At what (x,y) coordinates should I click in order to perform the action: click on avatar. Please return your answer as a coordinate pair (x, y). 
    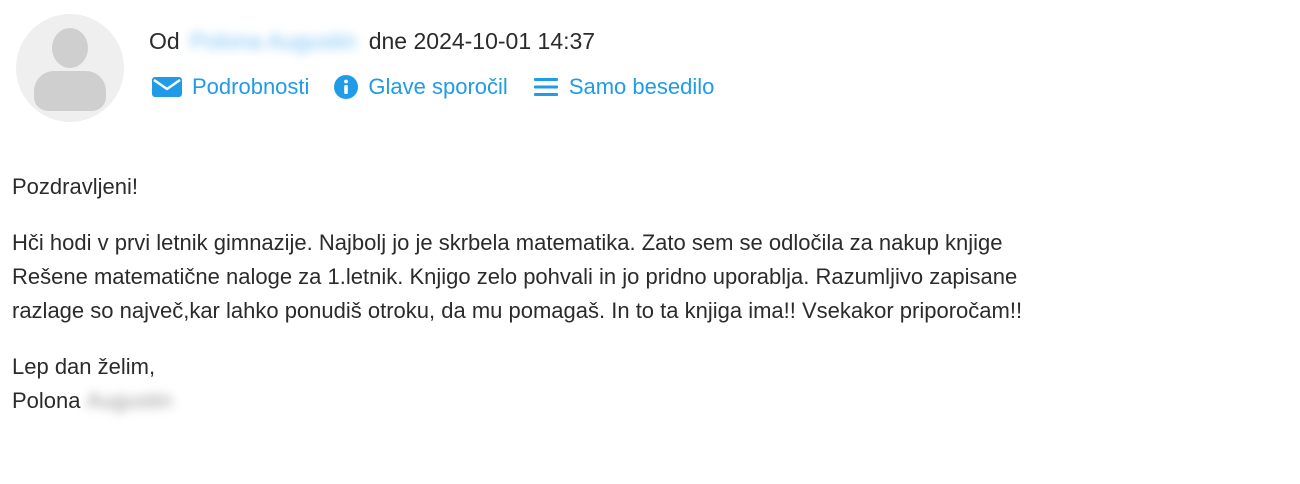
    Looking at the image, I should click on (70, 68).